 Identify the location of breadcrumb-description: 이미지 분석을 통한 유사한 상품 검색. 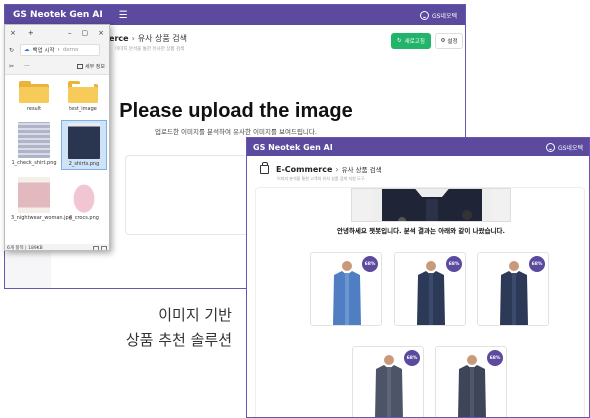
(150, 49).